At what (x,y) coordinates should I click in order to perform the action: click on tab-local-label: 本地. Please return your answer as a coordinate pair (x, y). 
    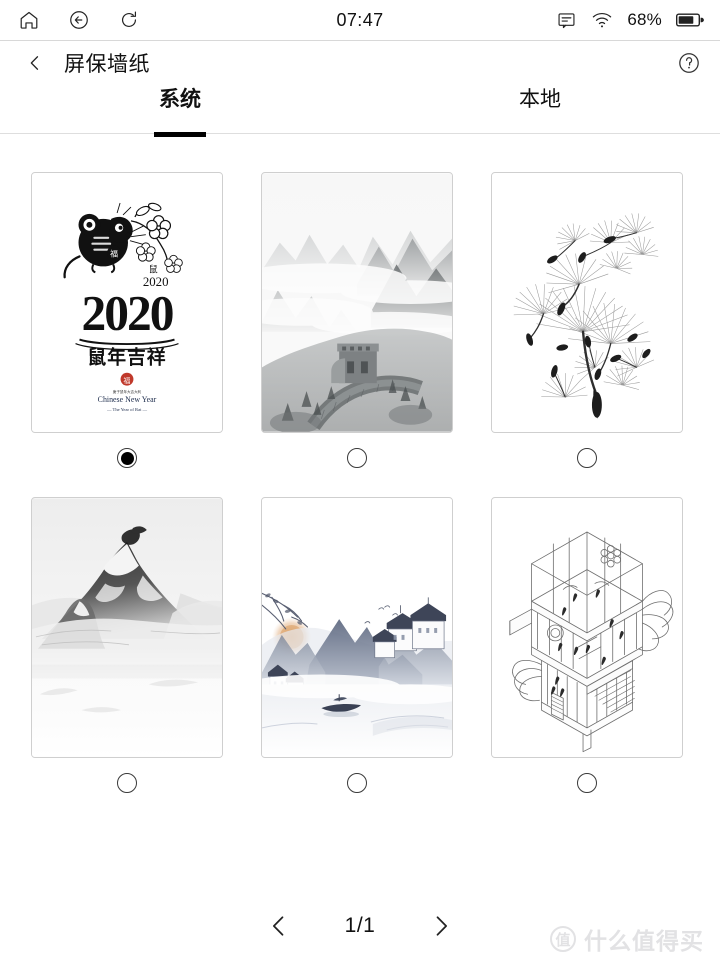
    Looking at the image, I should click on (540, 99).